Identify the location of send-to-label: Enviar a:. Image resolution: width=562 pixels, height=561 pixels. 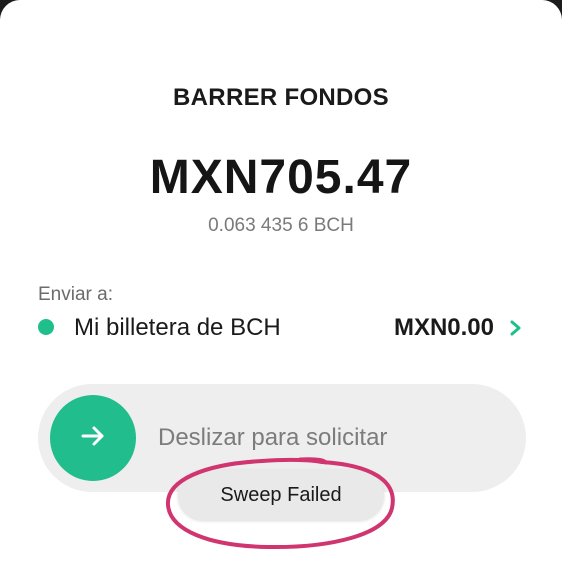
(75, 294).